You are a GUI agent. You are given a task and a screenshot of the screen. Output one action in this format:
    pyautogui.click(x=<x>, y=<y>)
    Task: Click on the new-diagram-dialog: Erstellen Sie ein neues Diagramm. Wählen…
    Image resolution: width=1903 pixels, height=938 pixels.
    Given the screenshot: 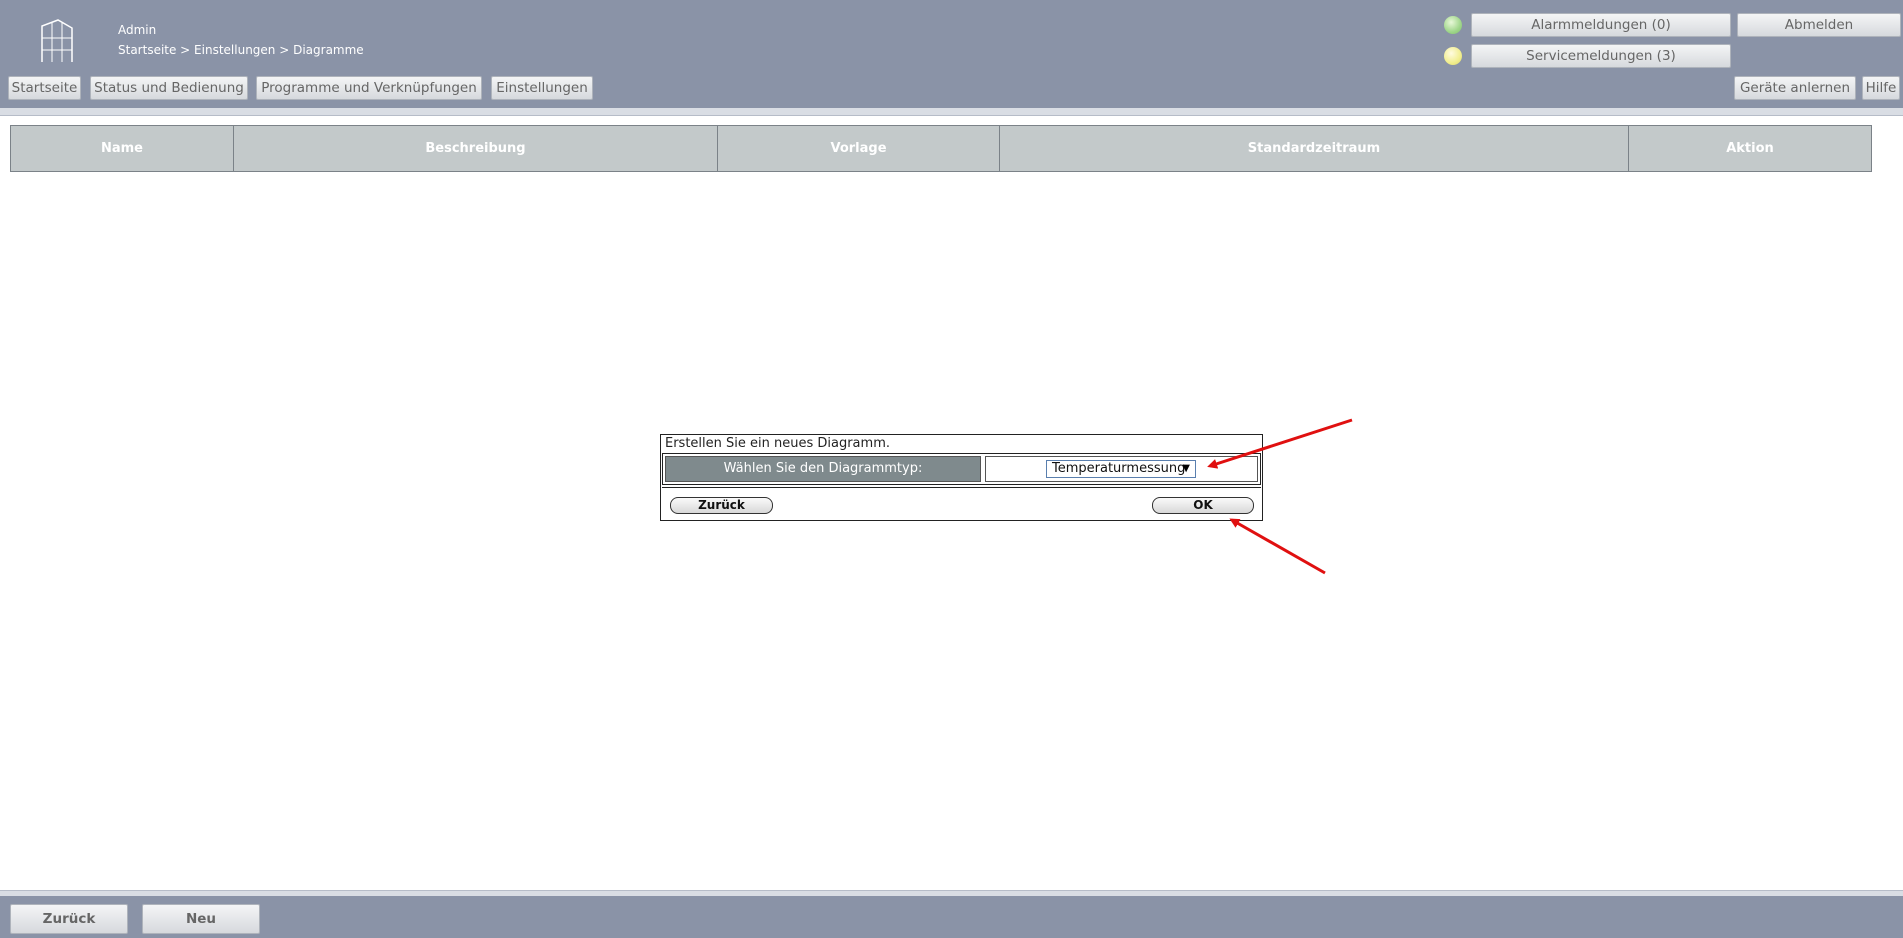 What is the action you would take?
    pyautogui.click(x=961, y=477)
    